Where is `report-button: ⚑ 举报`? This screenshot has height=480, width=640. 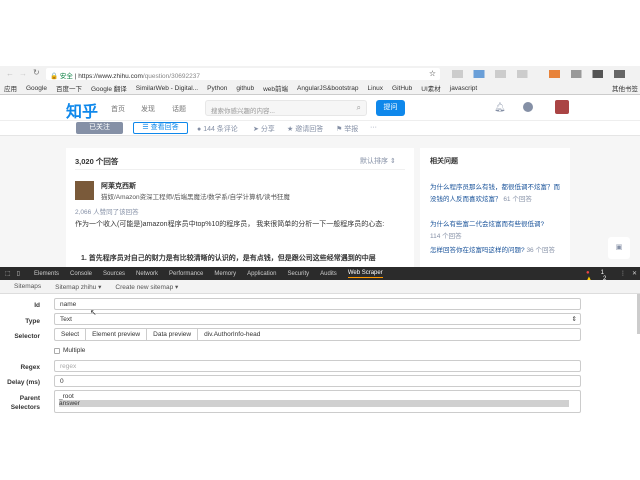 report-button: ⚑ 举报 is located at coordinates (347, 129).